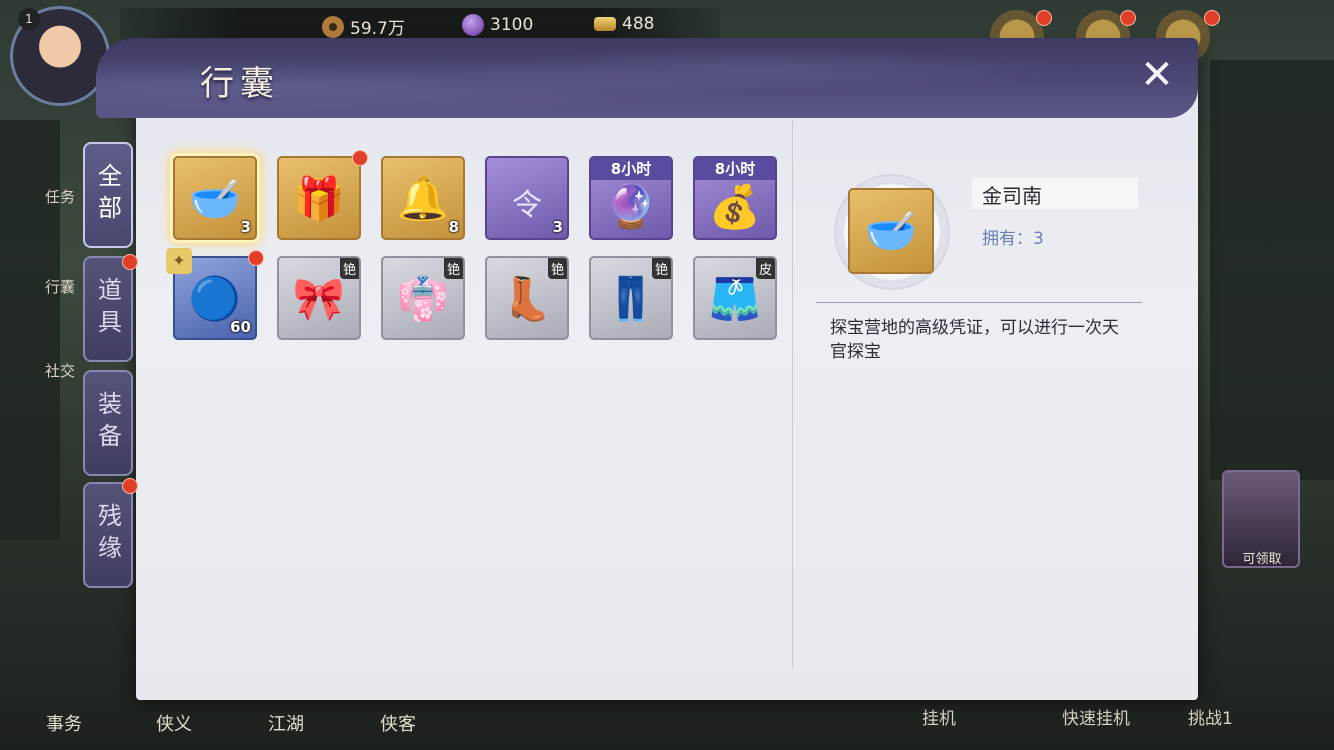 The width and height of the screenshot is (1334, 750). What do you see at coordinates (453, 227) in the screenshot?
I see `item-quantity: 8` at bounding box center [453, 227].